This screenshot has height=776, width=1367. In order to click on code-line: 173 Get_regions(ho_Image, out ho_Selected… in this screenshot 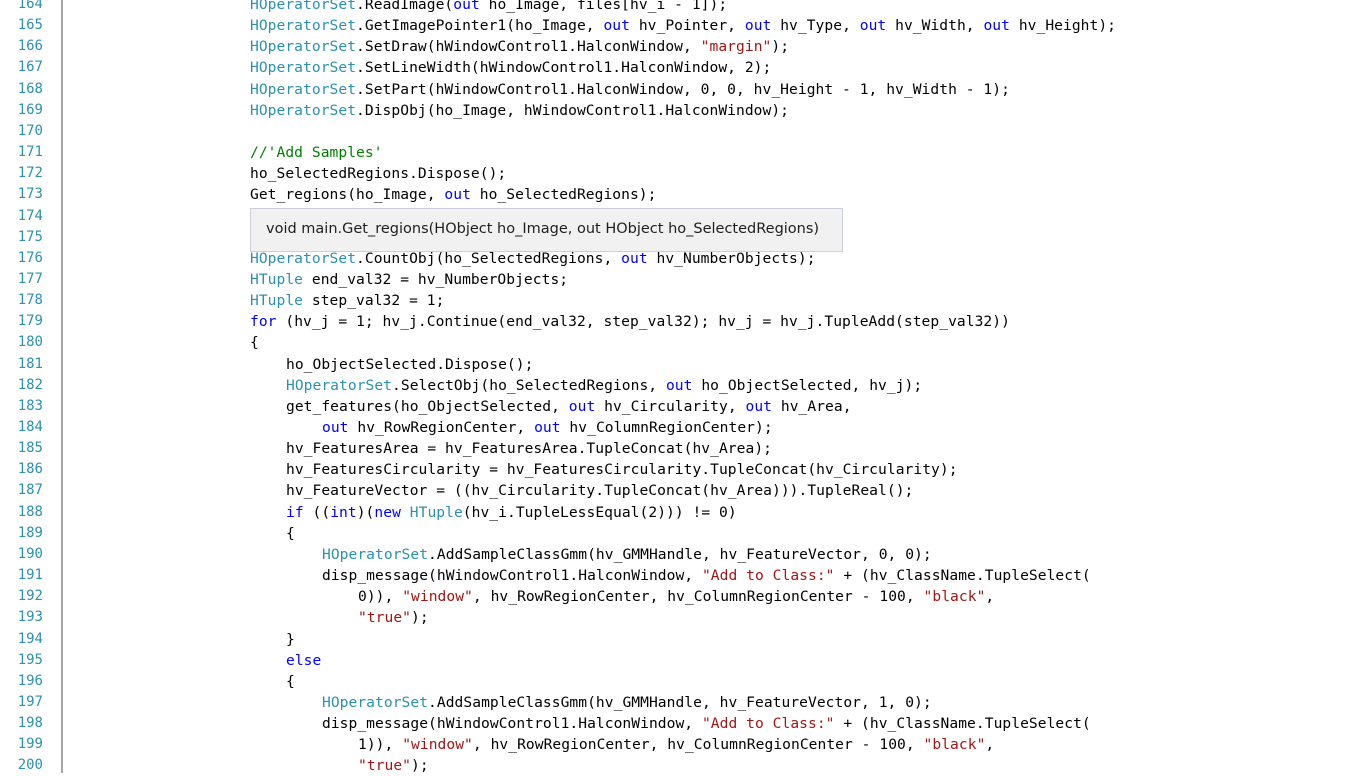, I will do `click(683, 194)`.